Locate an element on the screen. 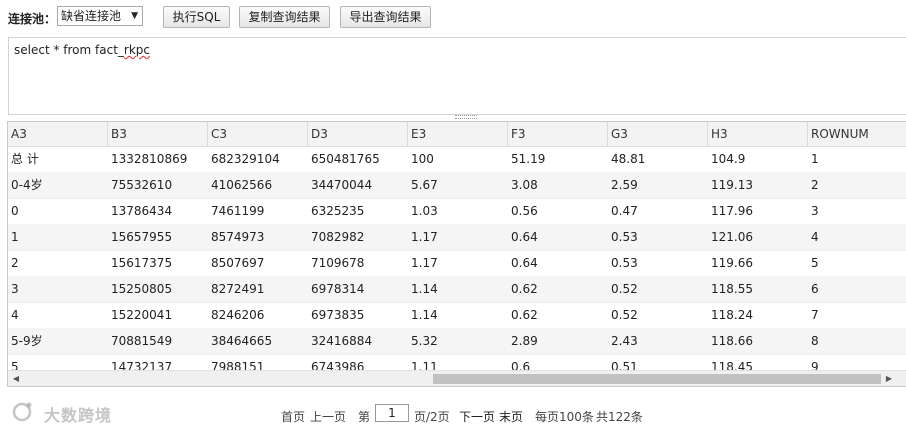 Image resolution: width=906 pixels, height=430 pixels. table-cell: 3.08 is located at coordinates (524, 185).